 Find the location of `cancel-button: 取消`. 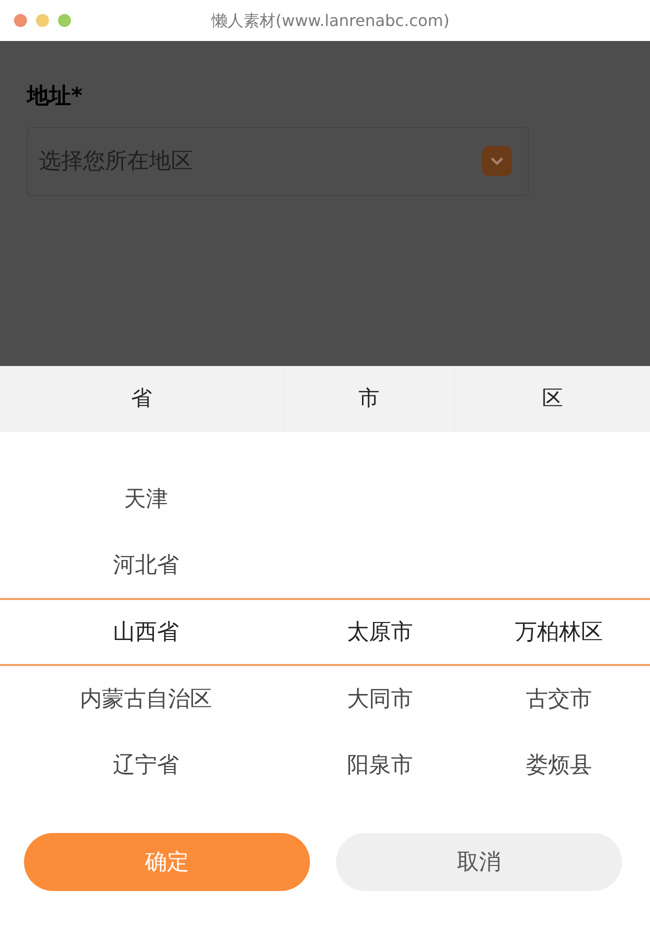

cancel-button: 取消 is located at coordinates (479, 862).